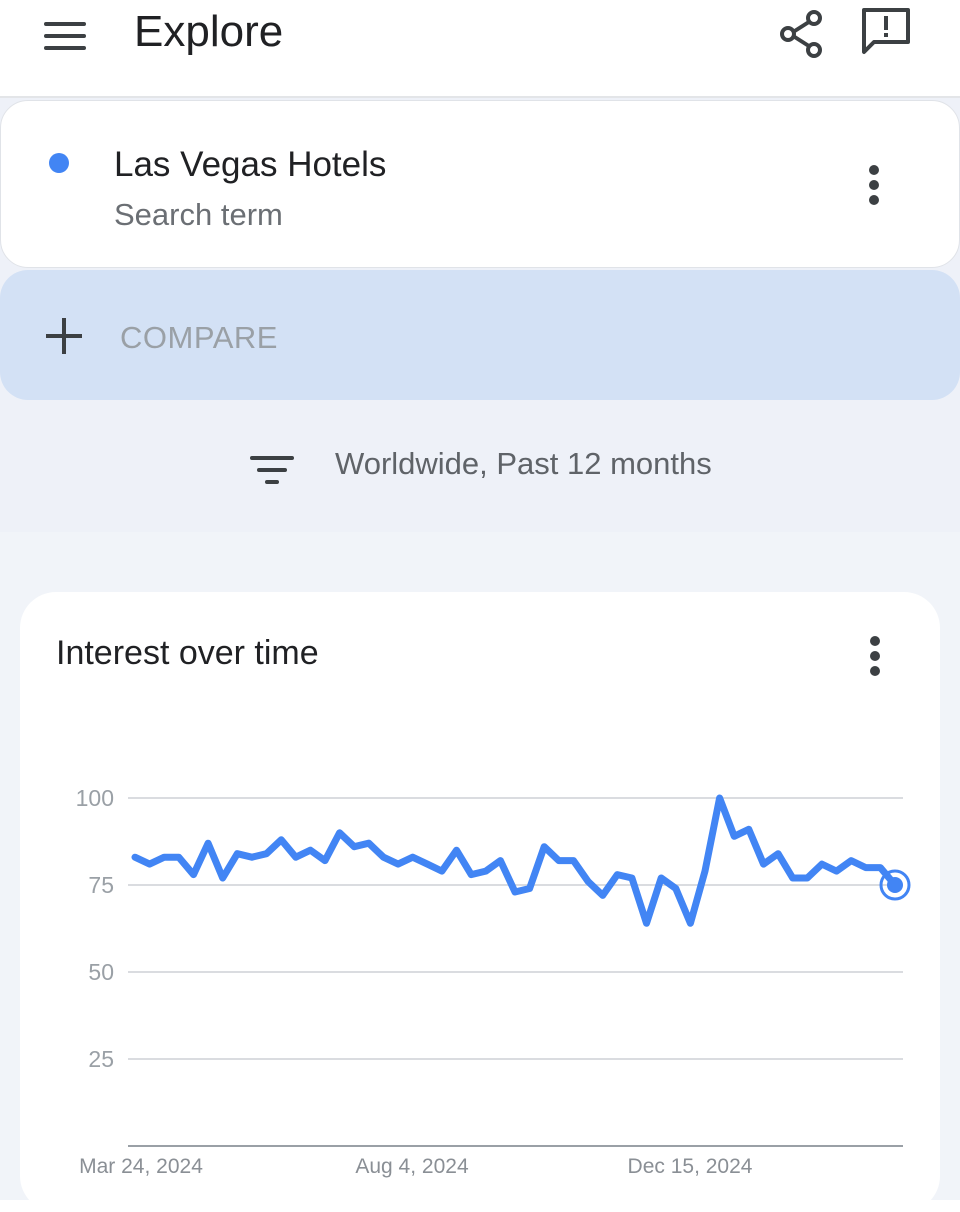 This screenshot has height=1212, width=960. What do you see at coordinates (886, 32) in the screenshot?
I see `feedback-icon` at bounding box center [886, 32].